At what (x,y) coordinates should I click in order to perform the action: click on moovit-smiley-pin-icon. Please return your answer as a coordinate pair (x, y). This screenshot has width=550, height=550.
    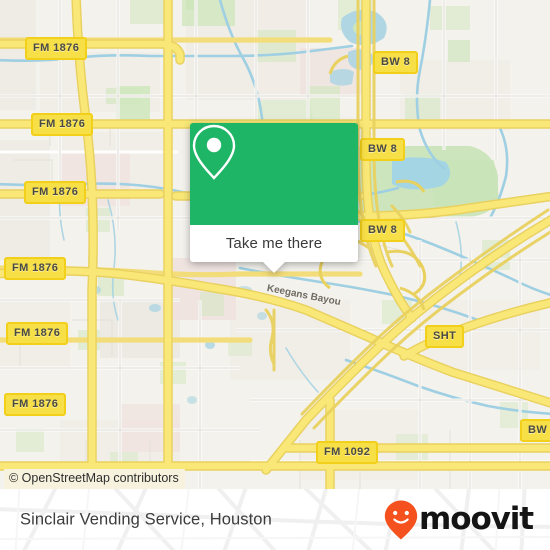
    Looking at the image, I should click on (401, 519).